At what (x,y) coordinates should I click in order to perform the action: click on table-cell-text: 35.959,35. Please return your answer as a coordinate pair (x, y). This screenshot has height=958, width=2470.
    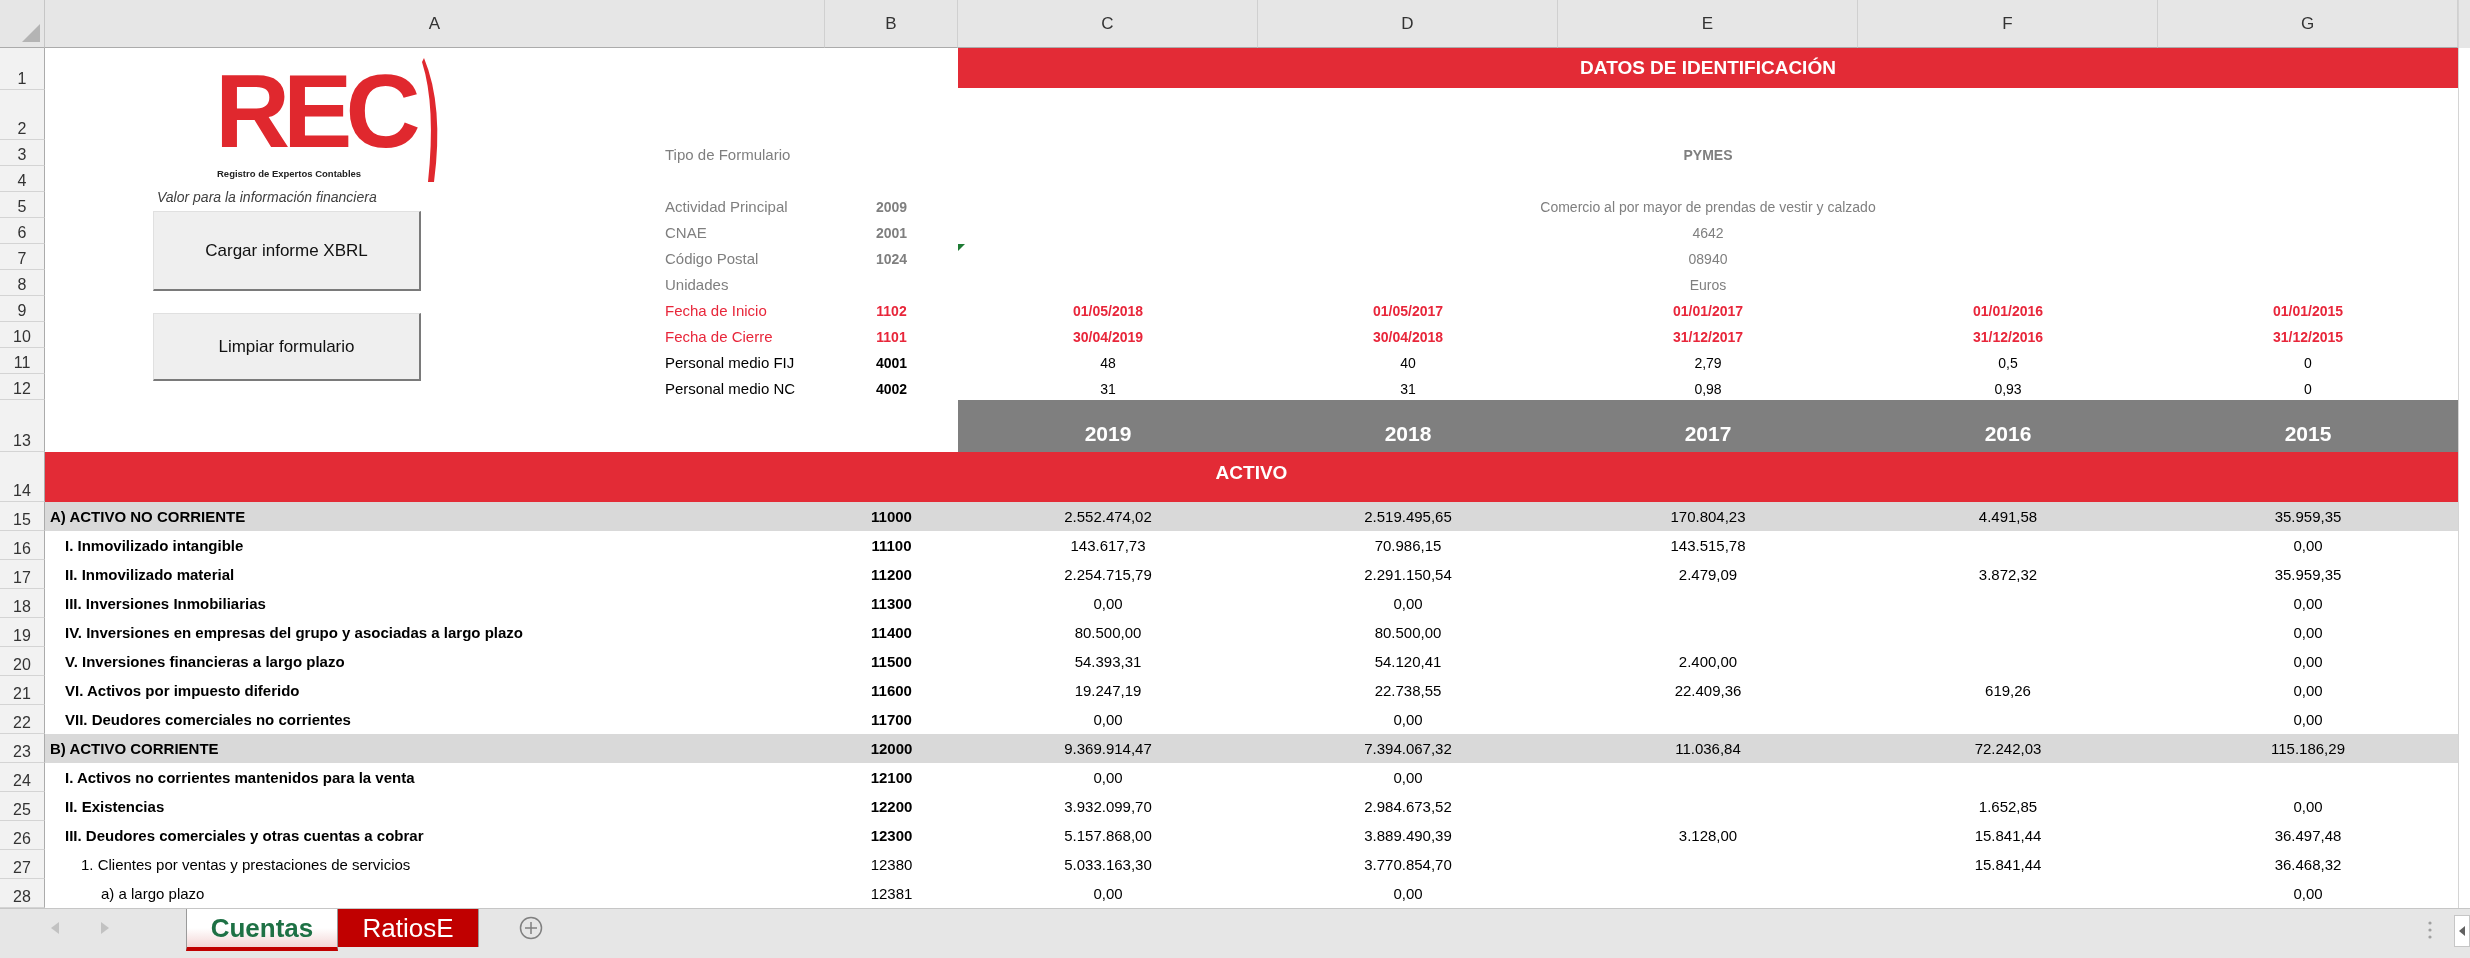
    Looking at the image, I should click on (2308, 517).